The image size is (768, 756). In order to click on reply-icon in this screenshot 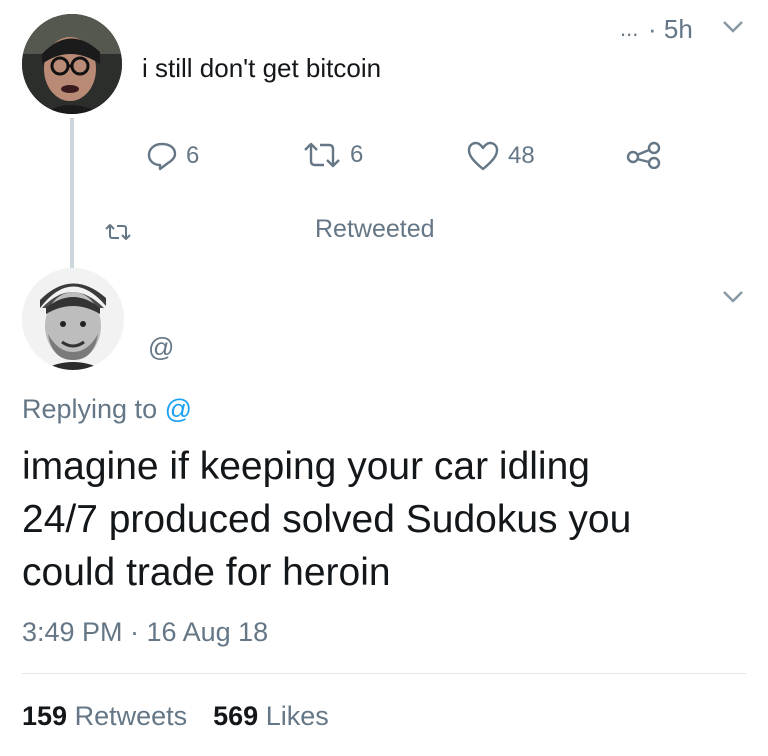, I will do `click(162, 156)`.